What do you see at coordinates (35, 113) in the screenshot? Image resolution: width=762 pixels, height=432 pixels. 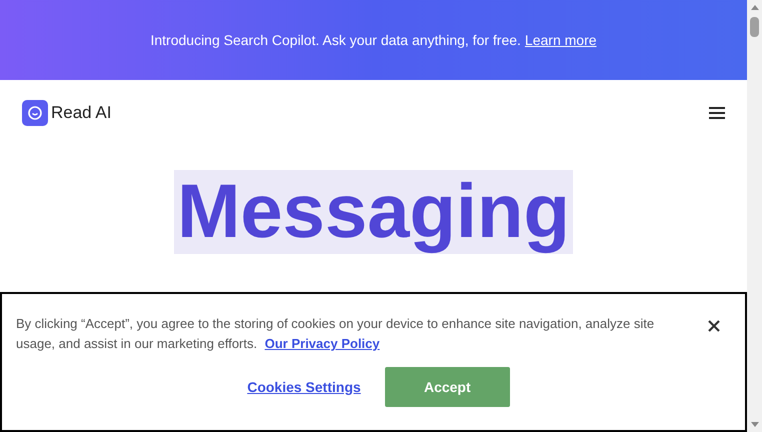 I see `logo-icon` at bounding box center [35, 113].